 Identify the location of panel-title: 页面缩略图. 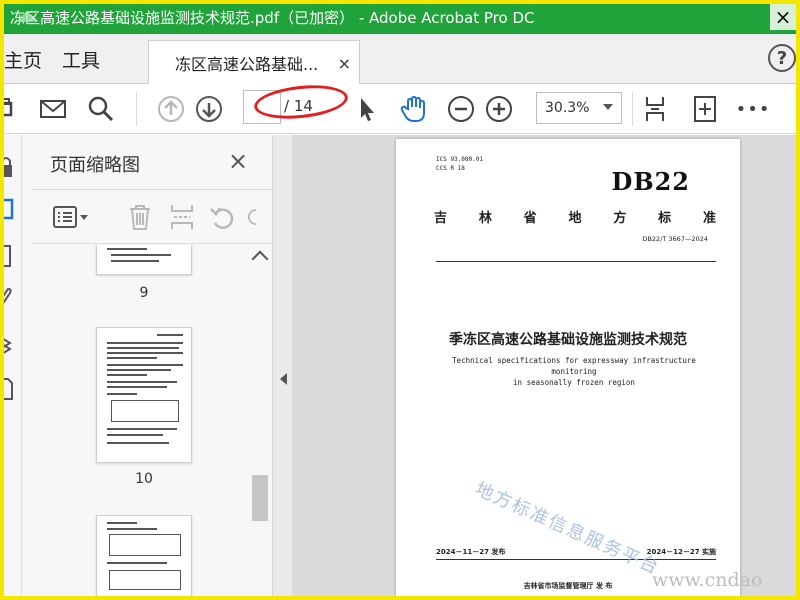
(95, 165).